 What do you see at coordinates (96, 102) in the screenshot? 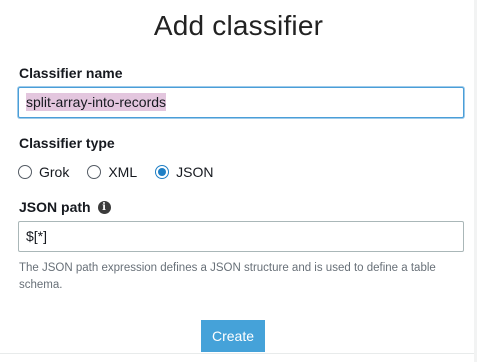
I see `classifier-name-value: split-array-into-records` at bounding box center [96, 102].